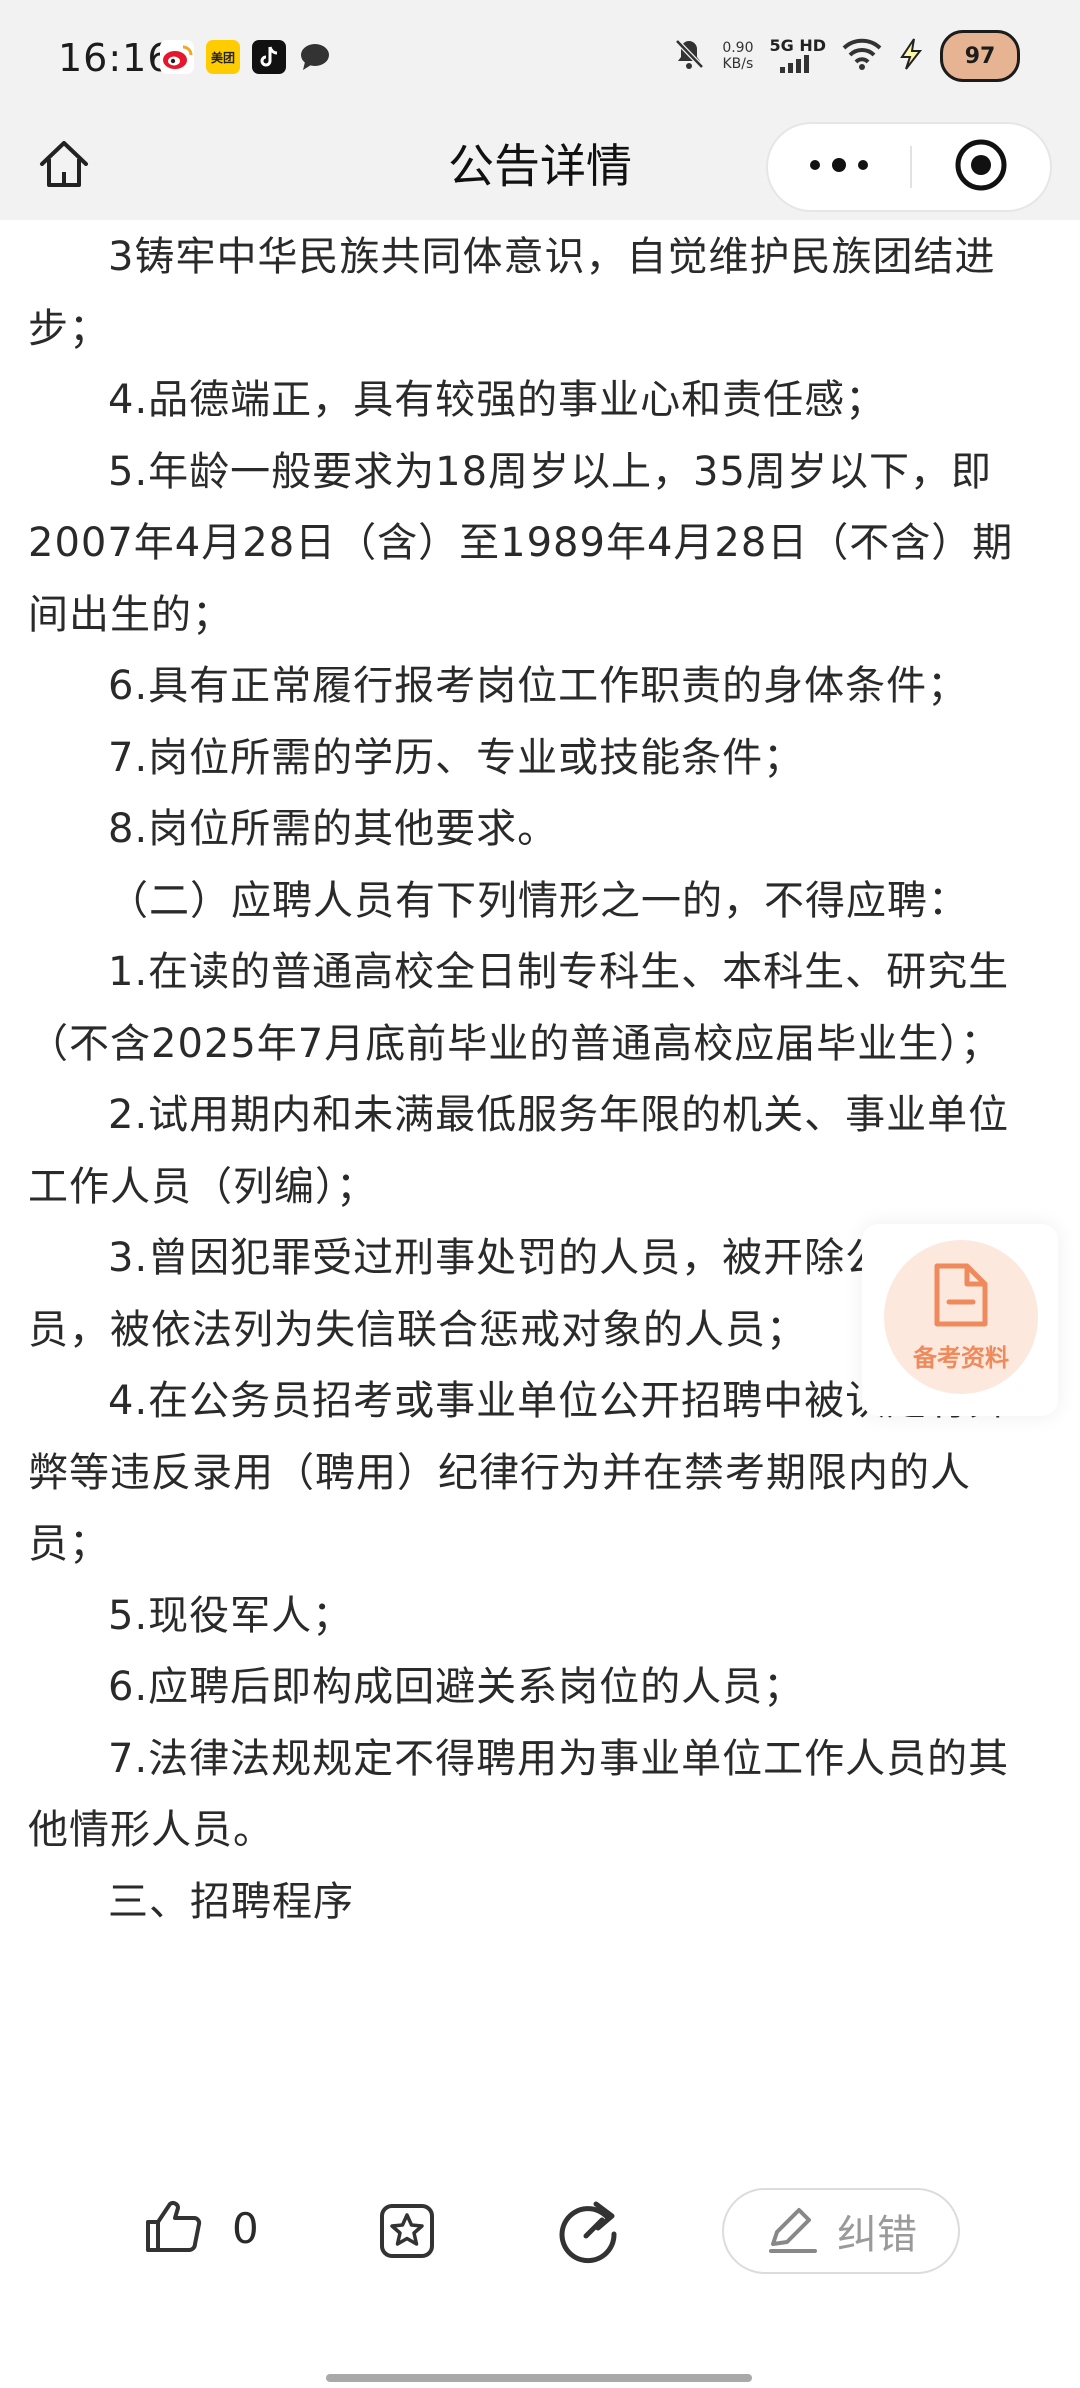  What do you see at coordinates (315, 57) in the screenshot?
I see `message-icon` at bounding box center [315, 57].